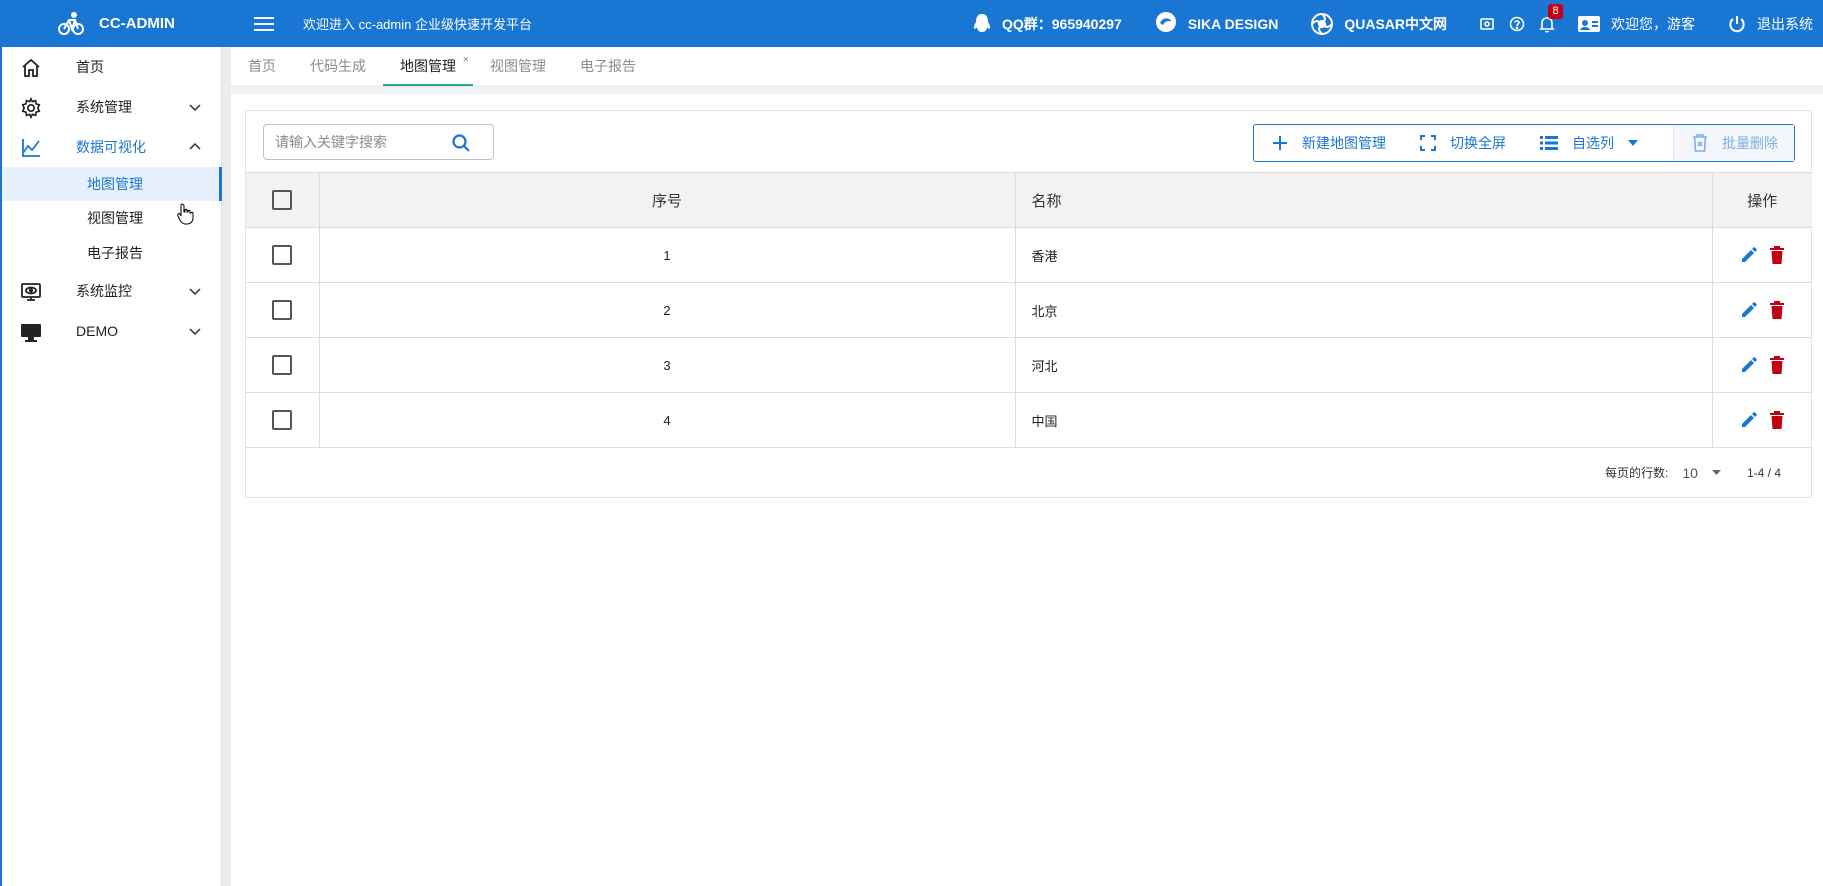 This screenshot has width=1823, height=886. I want to click on tab-label: 首页, so click(262, 66).